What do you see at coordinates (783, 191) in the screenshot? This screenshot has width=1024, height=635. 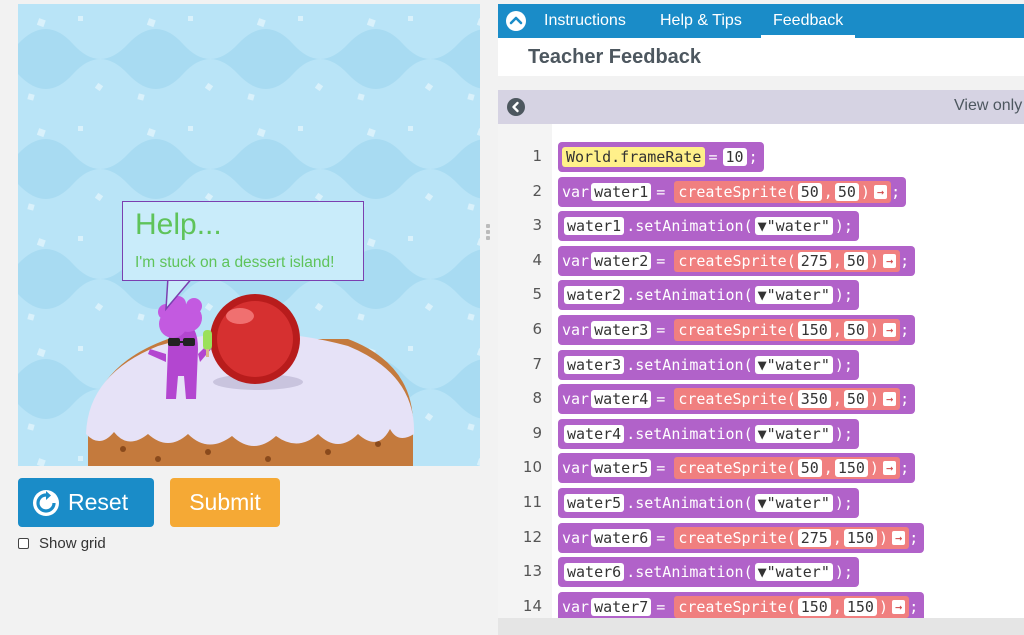 I see `create-sprite-call: createSprite(50, 50) →` at bounding box center [783, 191].